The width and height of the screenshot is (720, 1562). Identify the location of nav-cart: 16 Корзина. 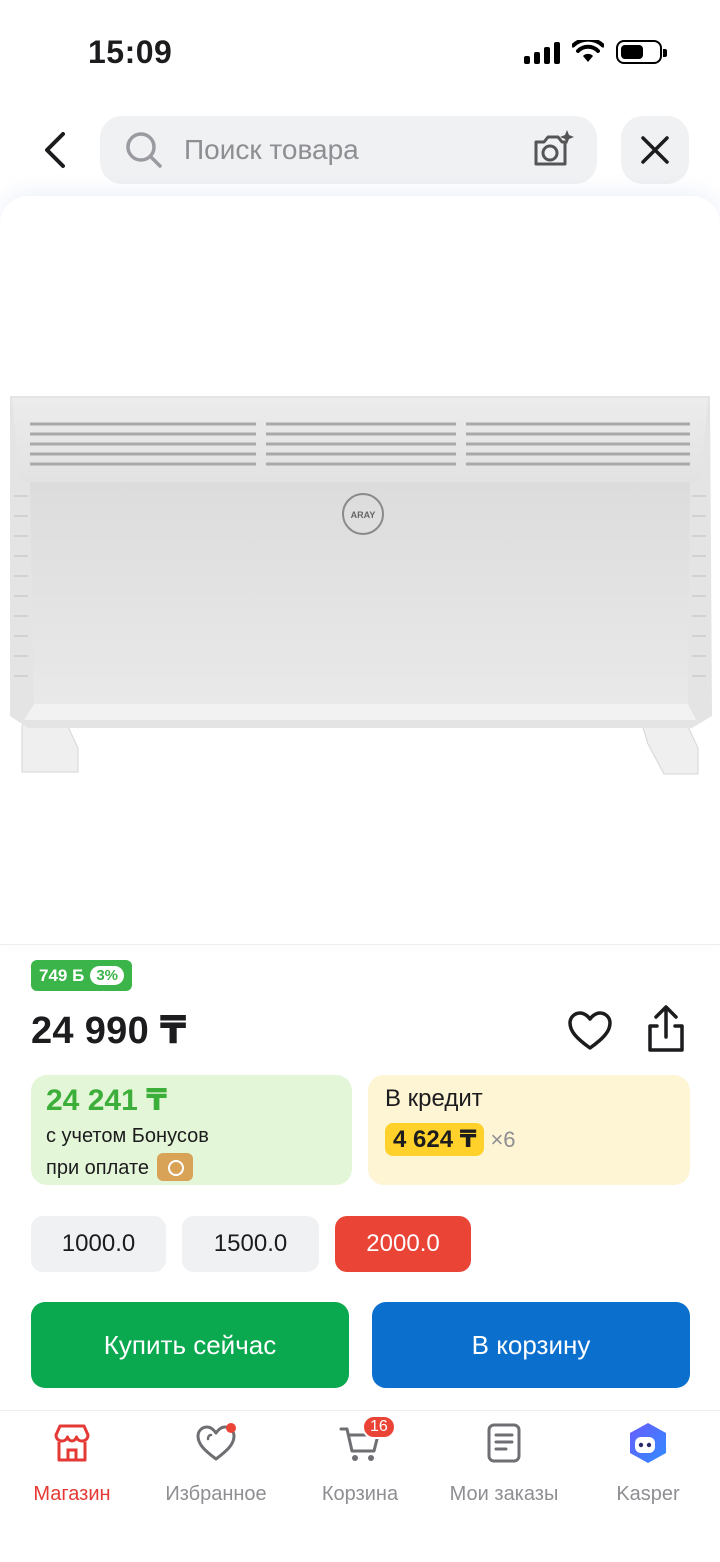
(360, 1460).